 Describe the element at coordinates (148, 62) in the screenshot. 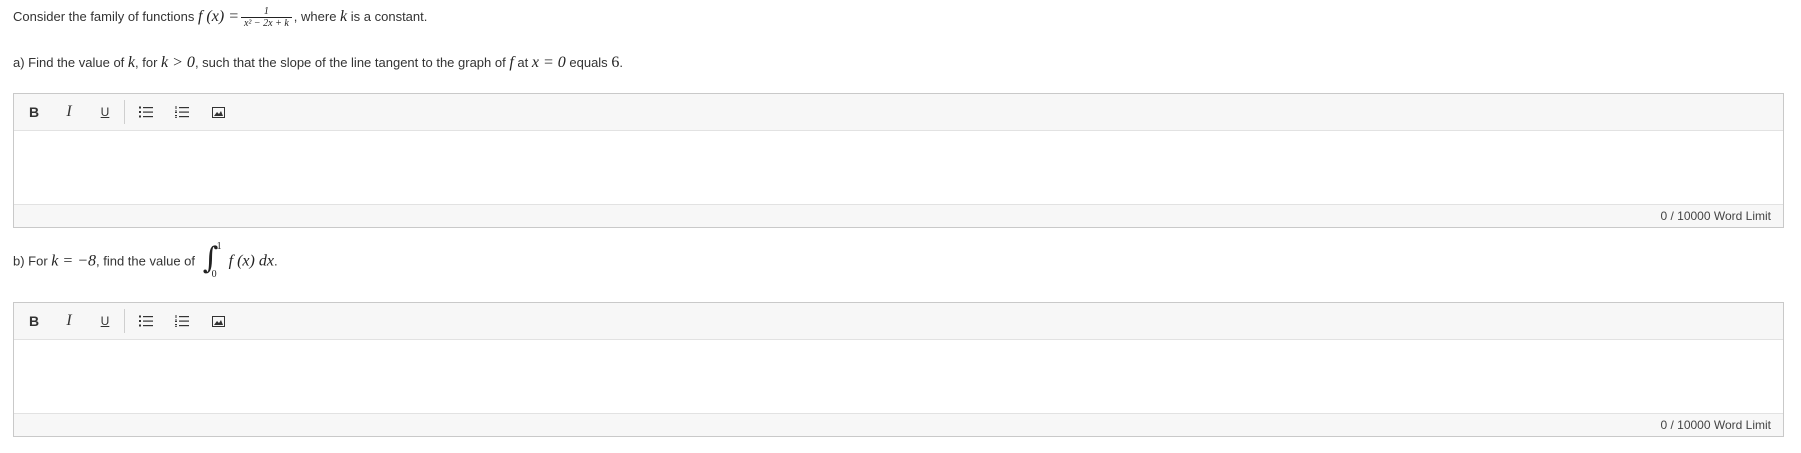

I see `part-a-text: , for` at that location.